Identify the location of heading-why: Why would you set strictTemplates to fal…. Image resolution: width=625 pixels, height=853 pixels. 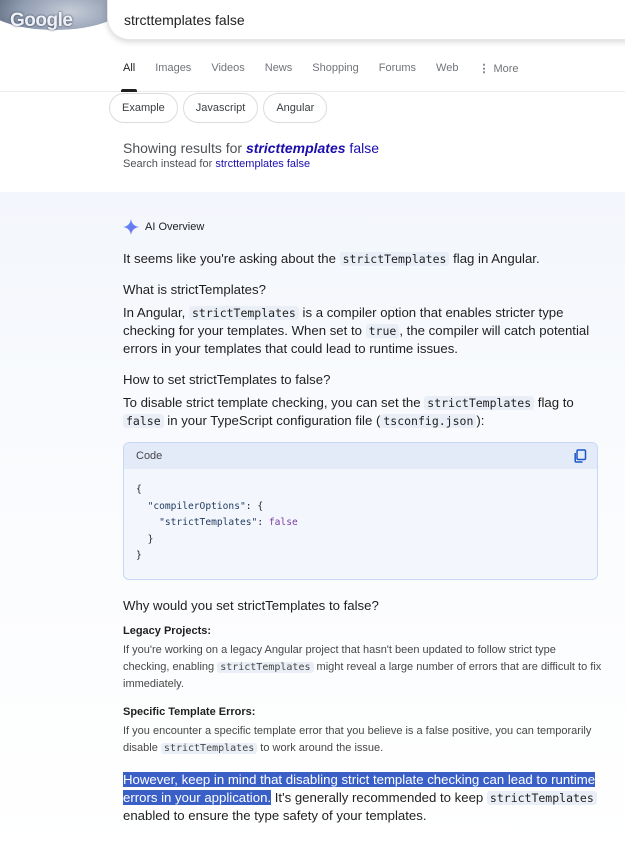
(251, 605).